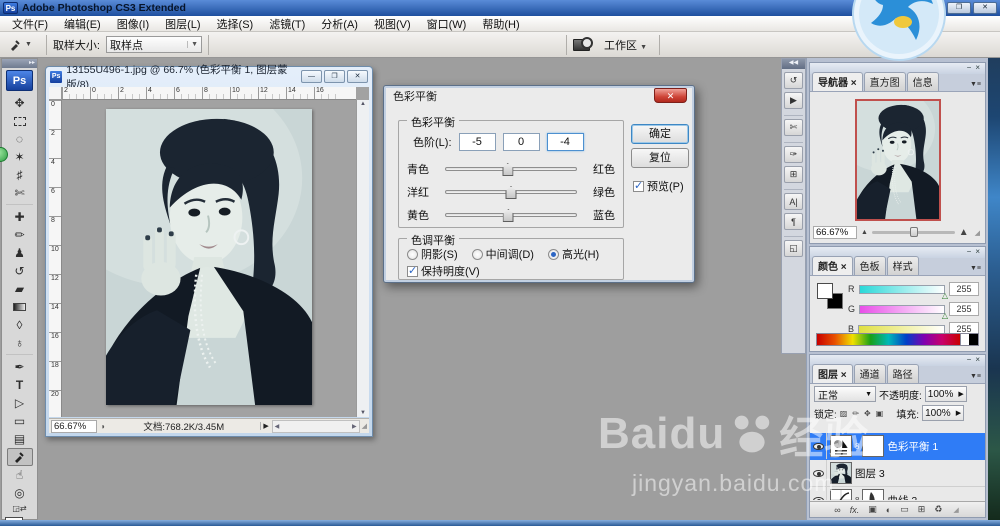 Image resolution: width=1000 pixels, height=526 pixels. Describe the element at coordinates (832, 265) in the screenshot. I see `tab-color: 颜色 ×` at that location.